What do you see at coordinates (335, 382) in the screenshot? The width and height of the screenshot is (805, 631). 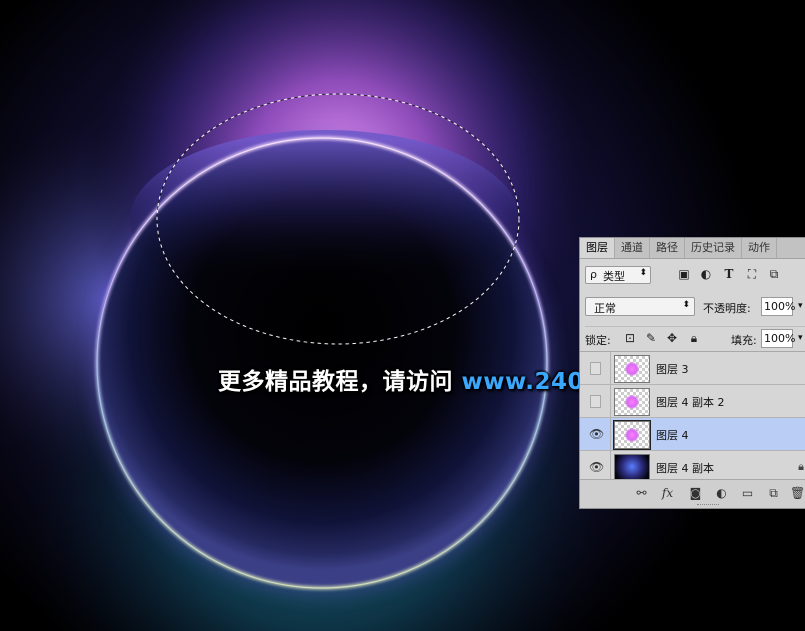 I see `watermark-chinese: 更多精品教程，请访问` at bounding box center [335, 382].